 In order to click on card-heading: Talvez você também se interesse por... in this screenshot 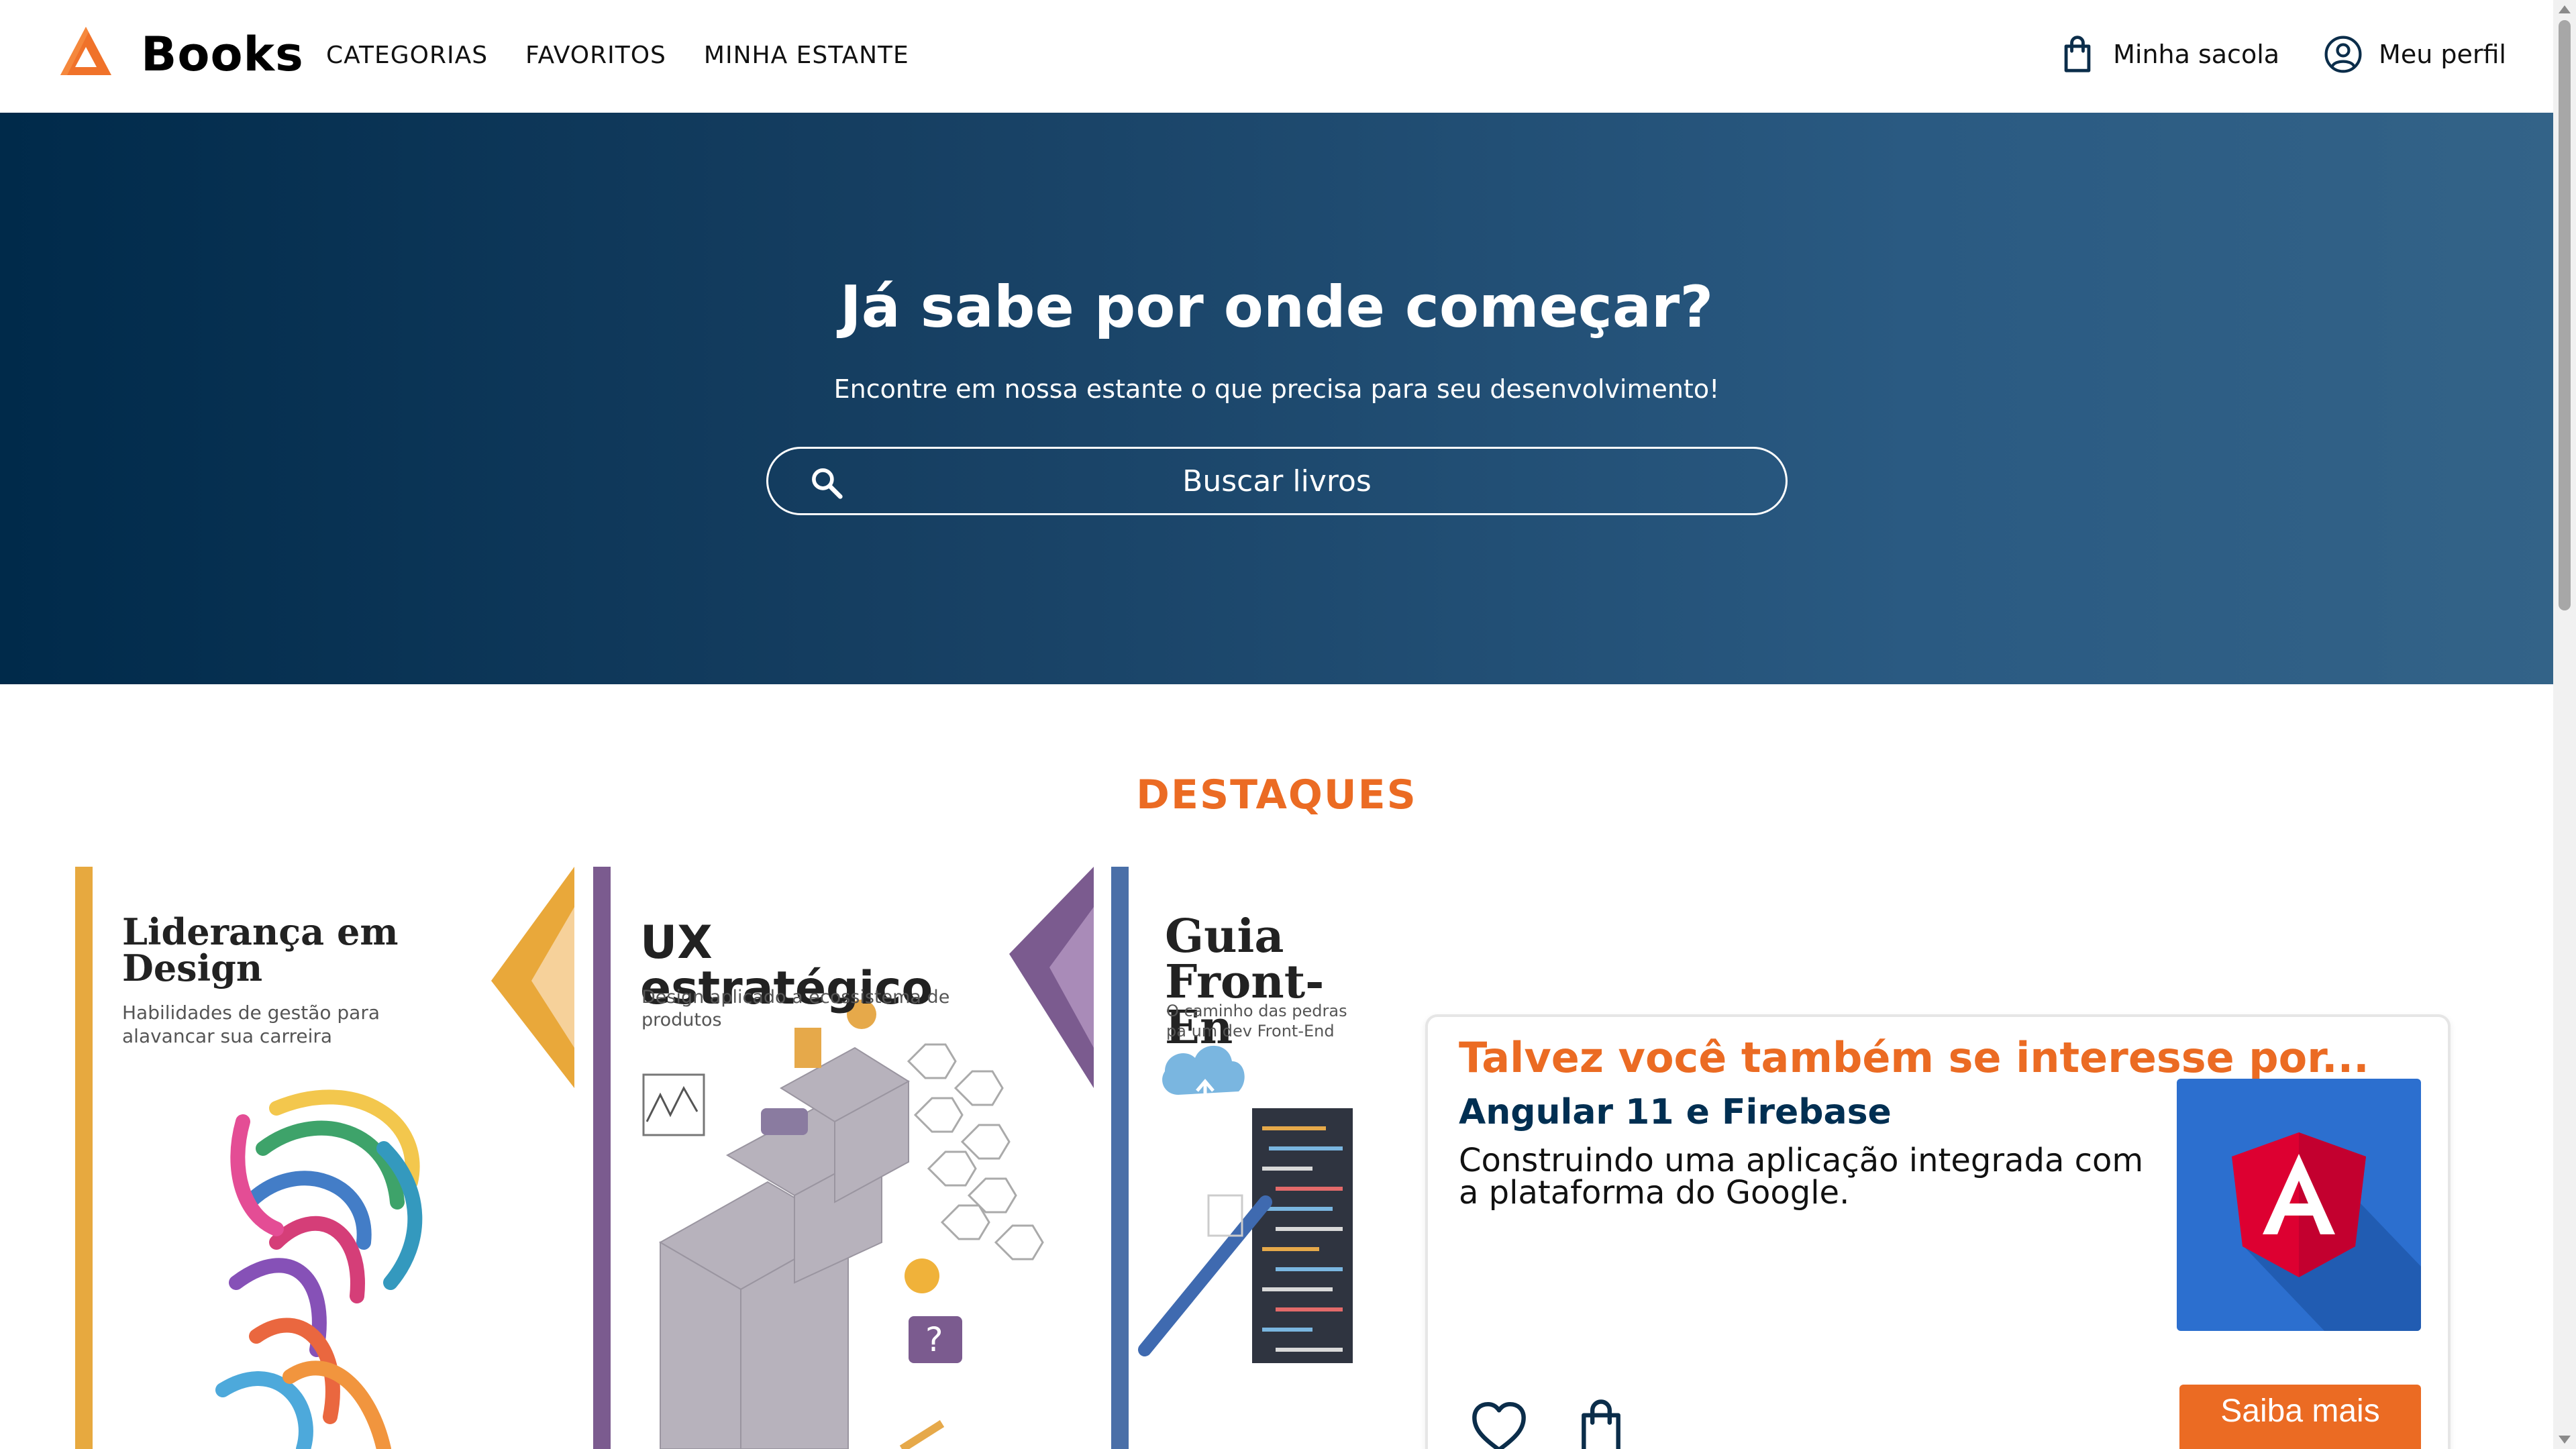, I will do `click(1914, 1057)`.